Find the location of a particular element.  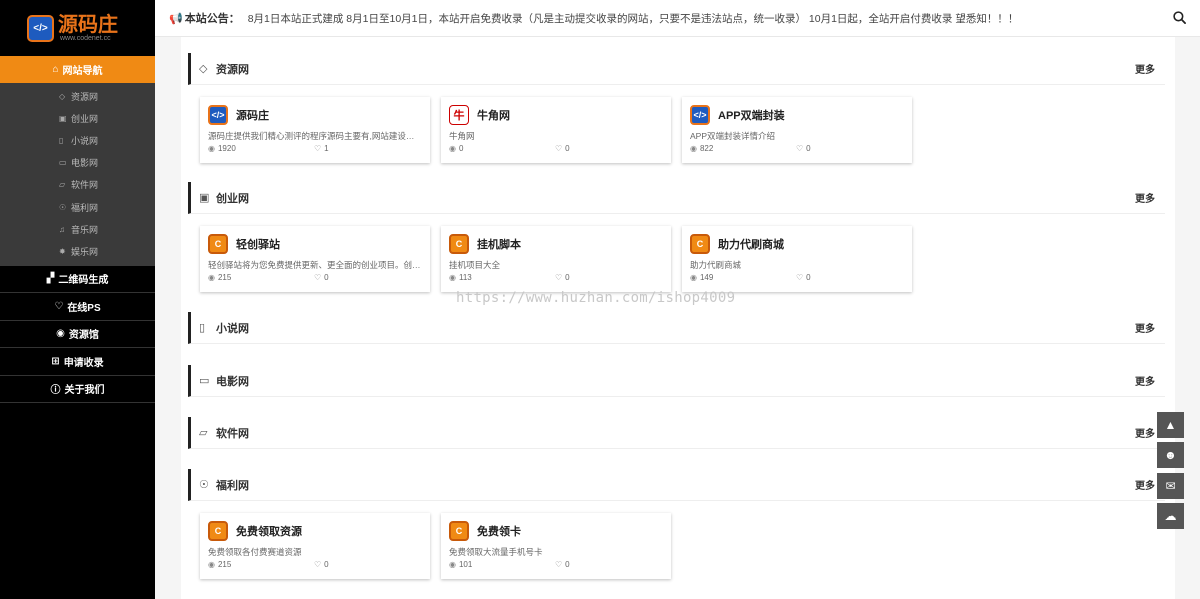

subnav-item-resource: ◇ 资源网 is located at coordinates (77, 96).